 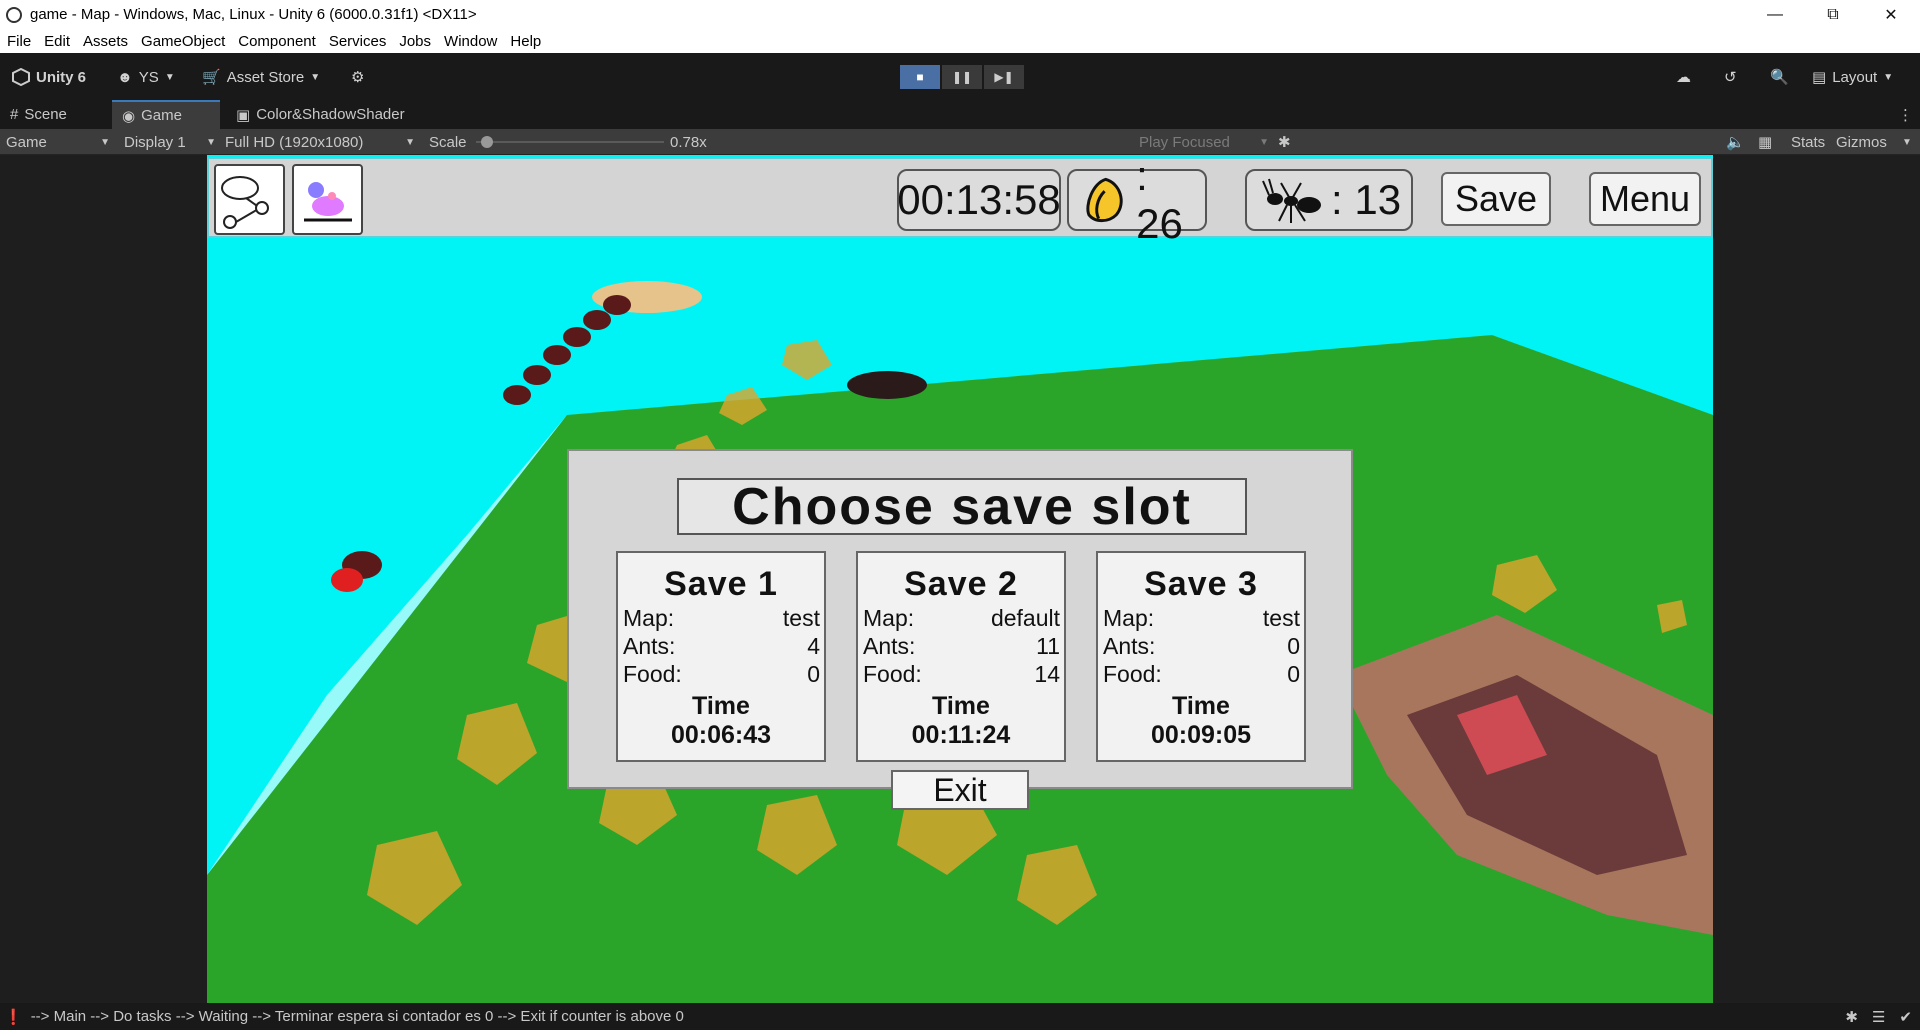 I want to click on time-label: Time, so click(x=961, y=706).